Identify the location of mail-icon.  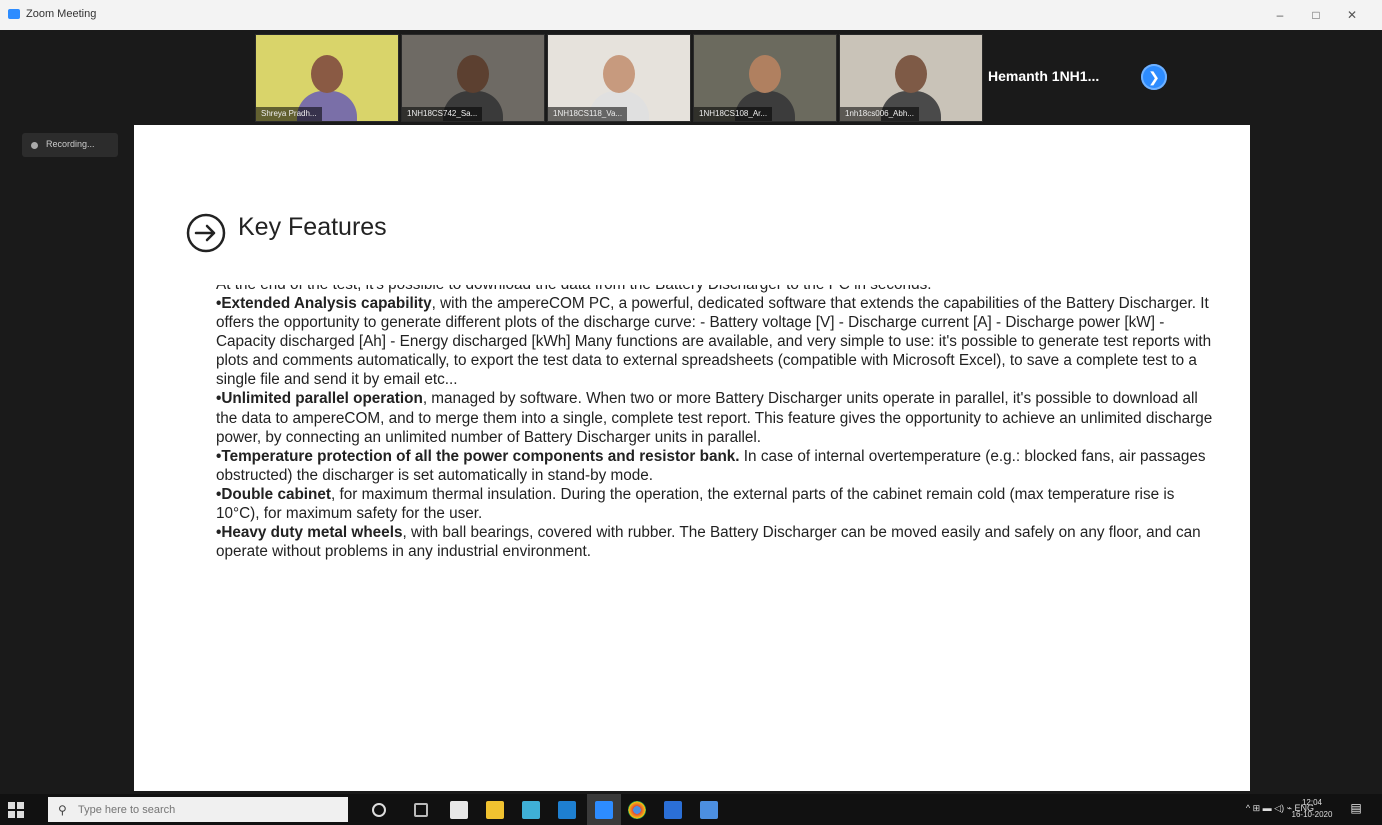
(709, 810).